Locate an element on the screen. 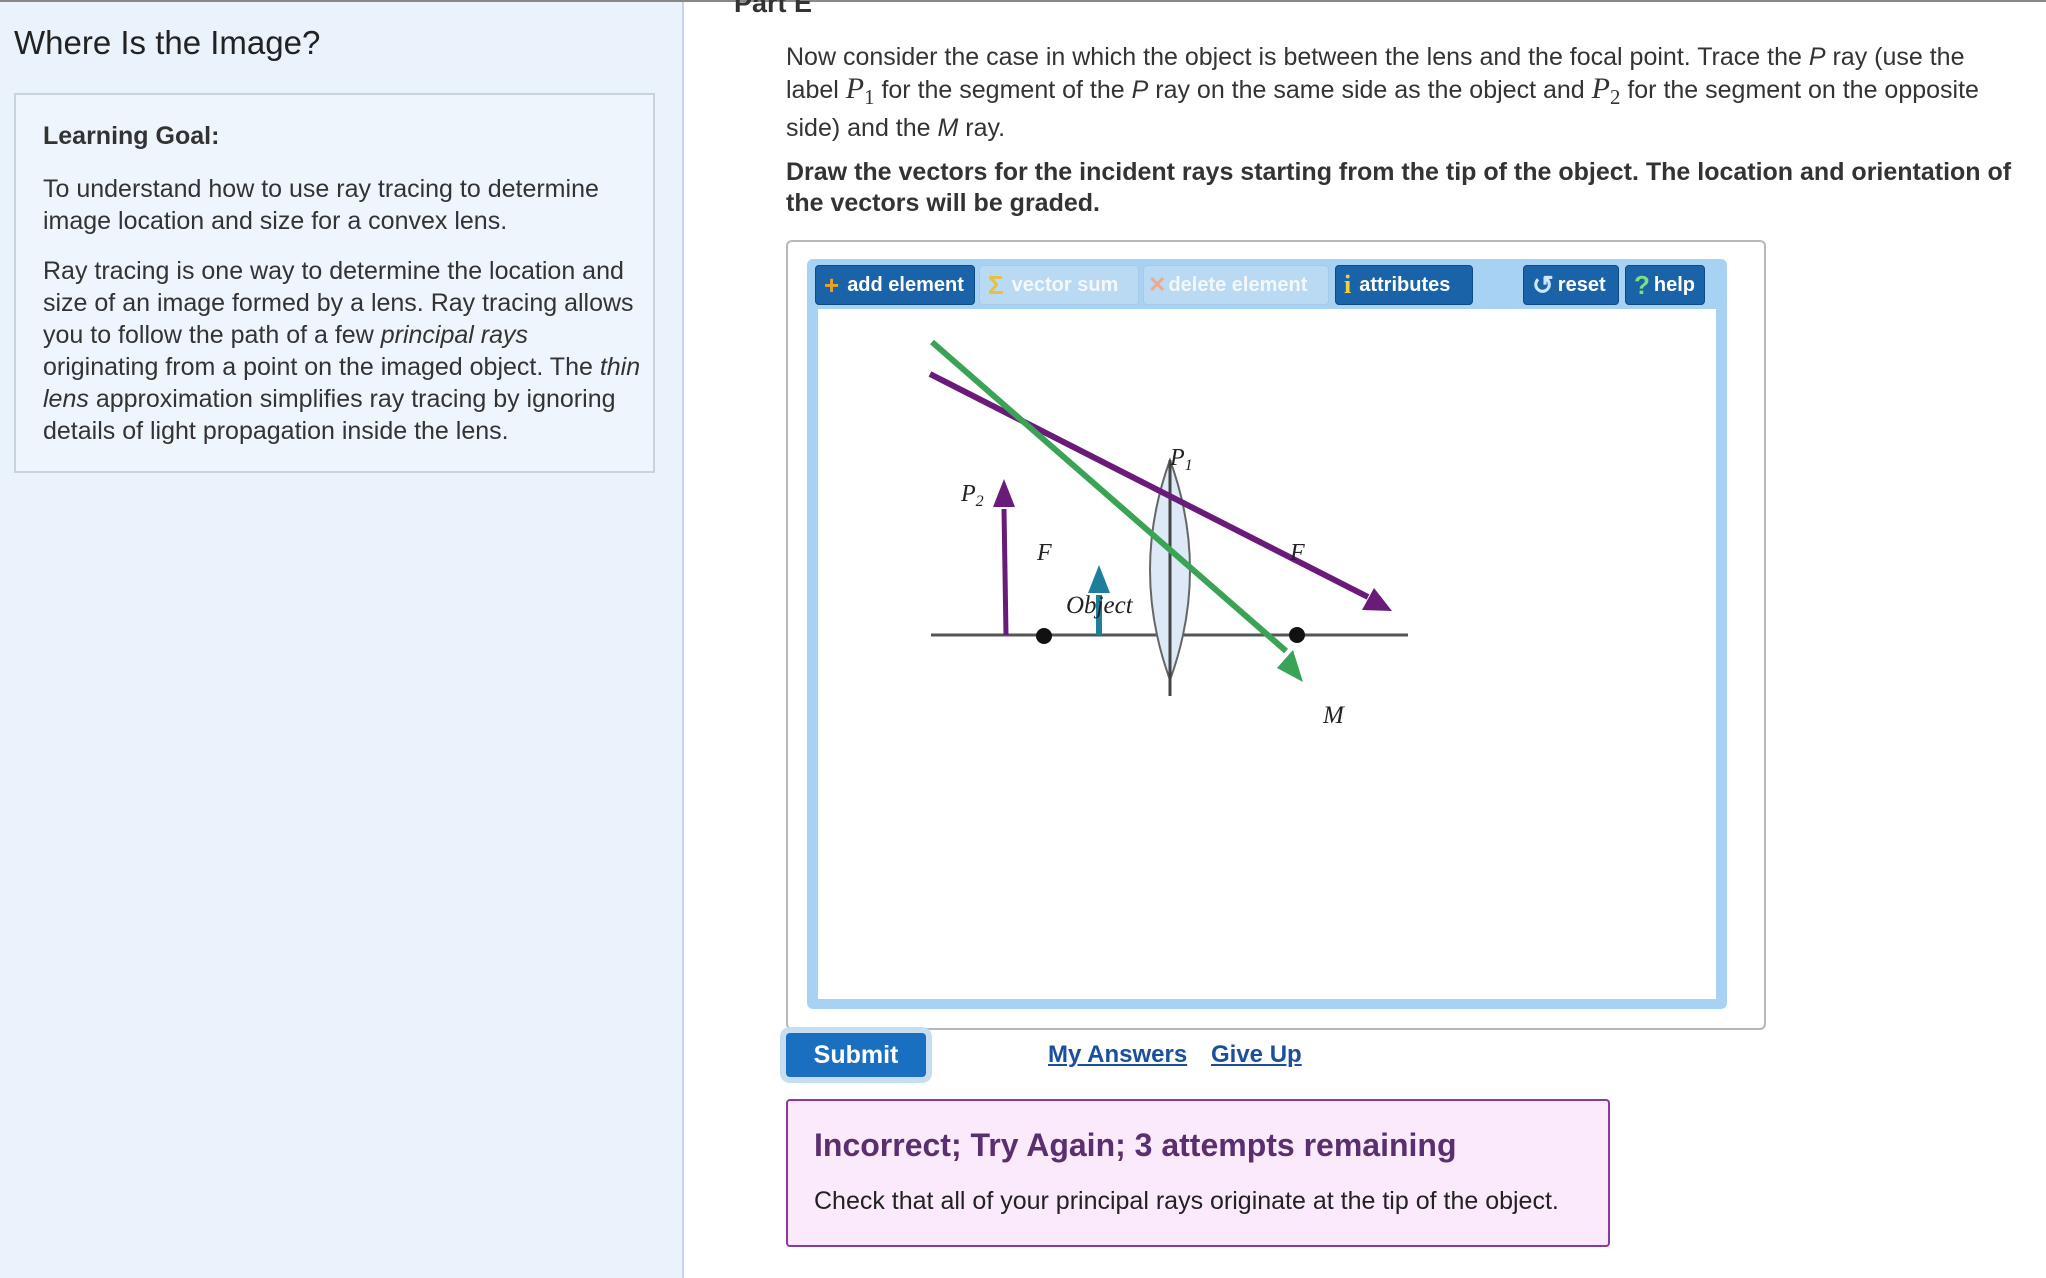  plus-icon: + is located at coordinates (832, 284).